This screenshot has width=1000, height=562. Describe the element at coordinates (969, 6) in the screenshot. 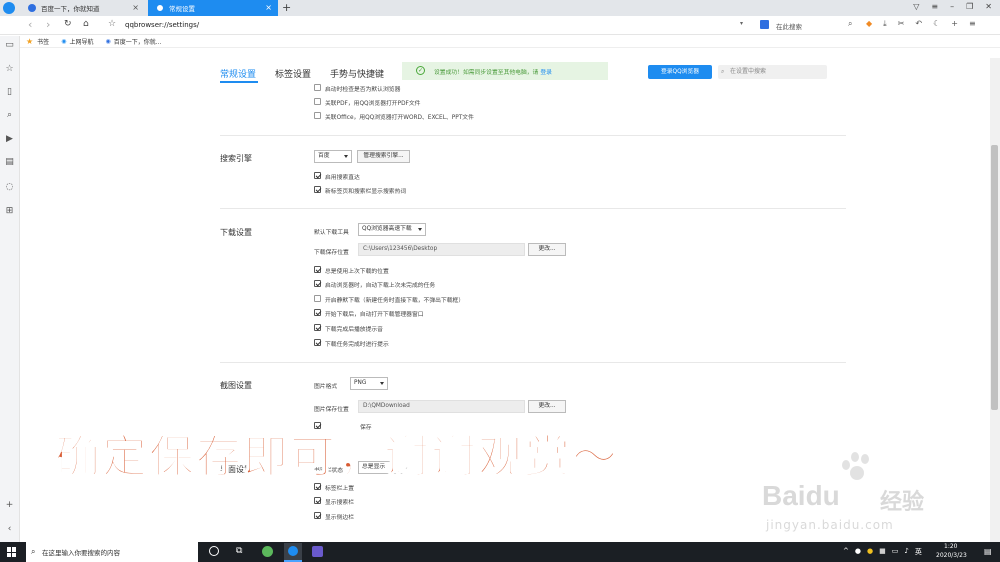

I see `restore-icon: ❐` at that location.